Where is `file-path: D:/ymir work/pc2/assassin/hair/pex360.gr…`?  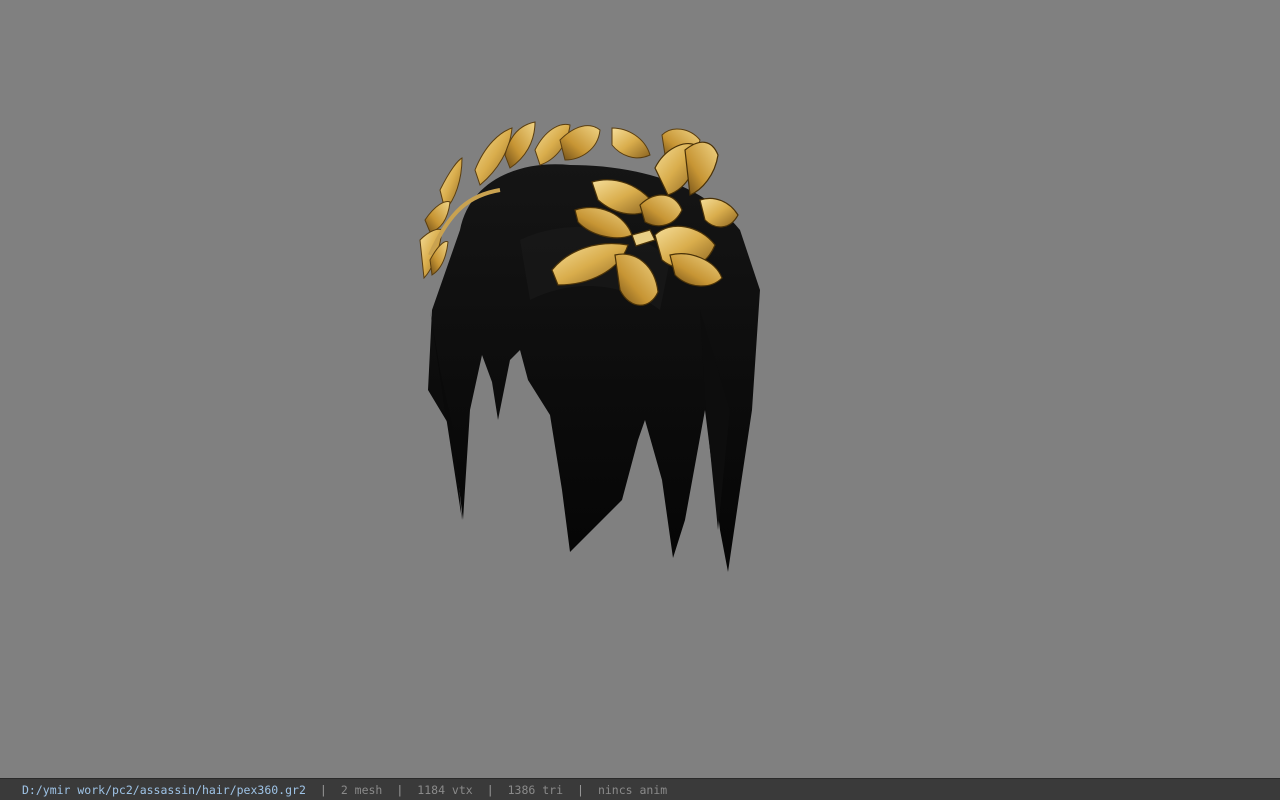 file-path: D:/ymir work/pc2/assassin/hair/pex360.gr… is located at coordinates (164, 789).